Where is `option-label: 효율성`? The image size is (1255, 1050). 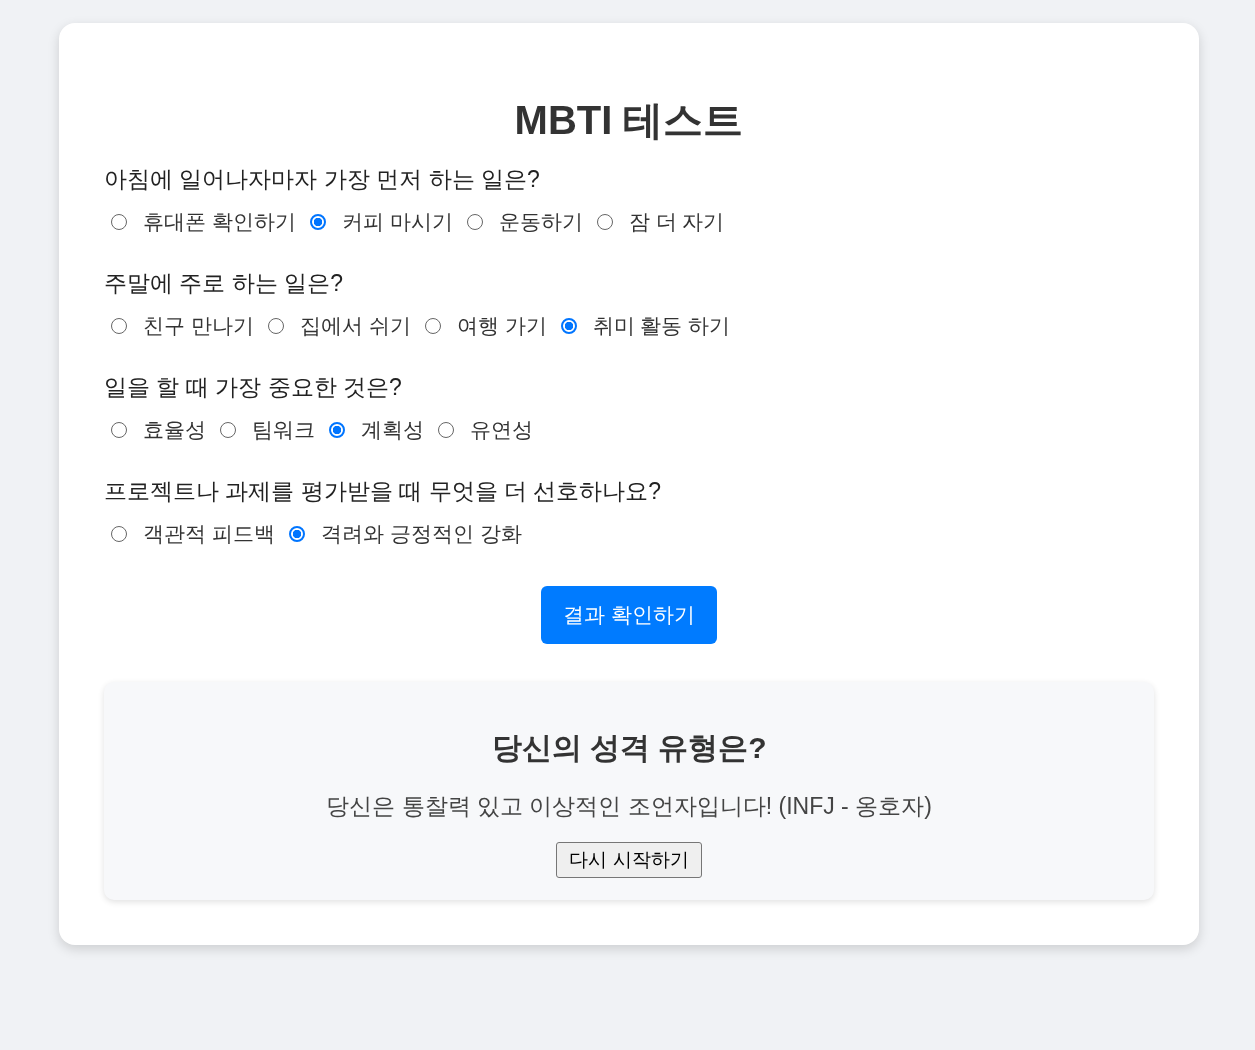
option-label: 효율성 is located at coordinates (174, 430).